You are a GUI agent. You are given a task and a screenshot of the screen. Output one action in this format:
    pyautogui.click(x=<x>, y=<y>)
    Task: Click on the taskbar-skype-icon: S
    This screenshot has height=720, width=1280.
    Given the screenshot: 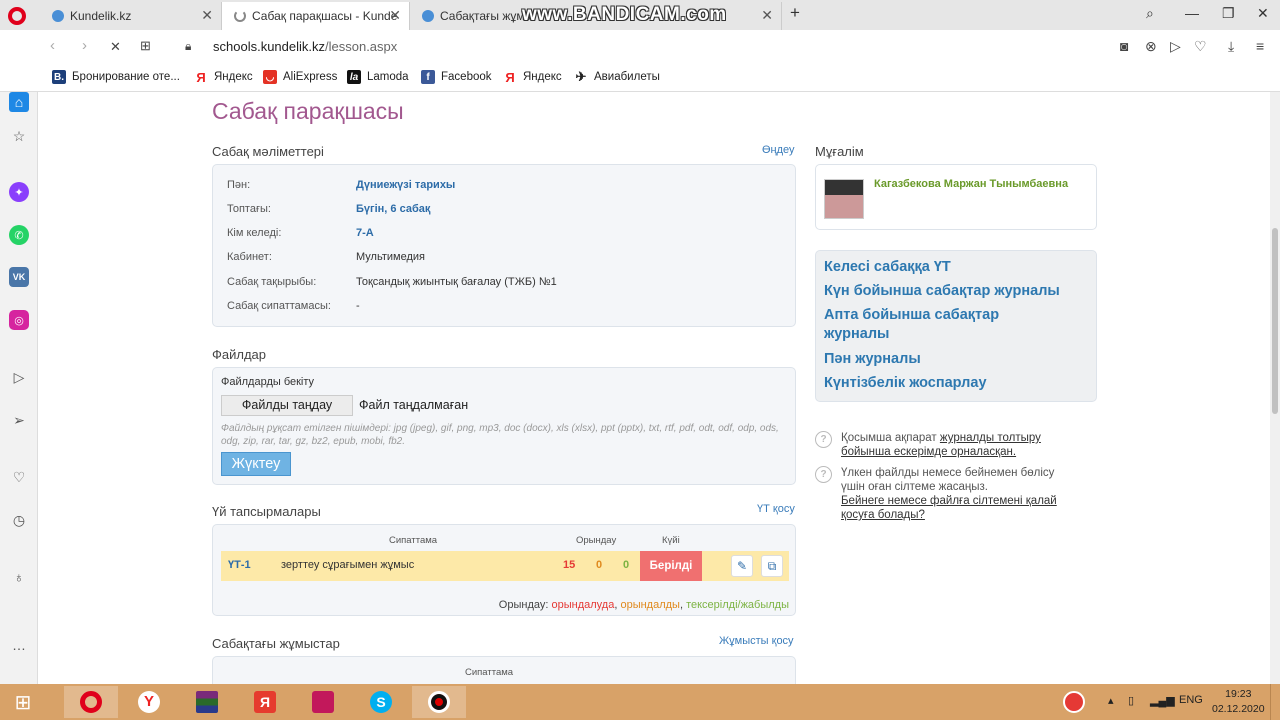 What is the action you would take?
    pyautogui.click(x=381, y=702)
    